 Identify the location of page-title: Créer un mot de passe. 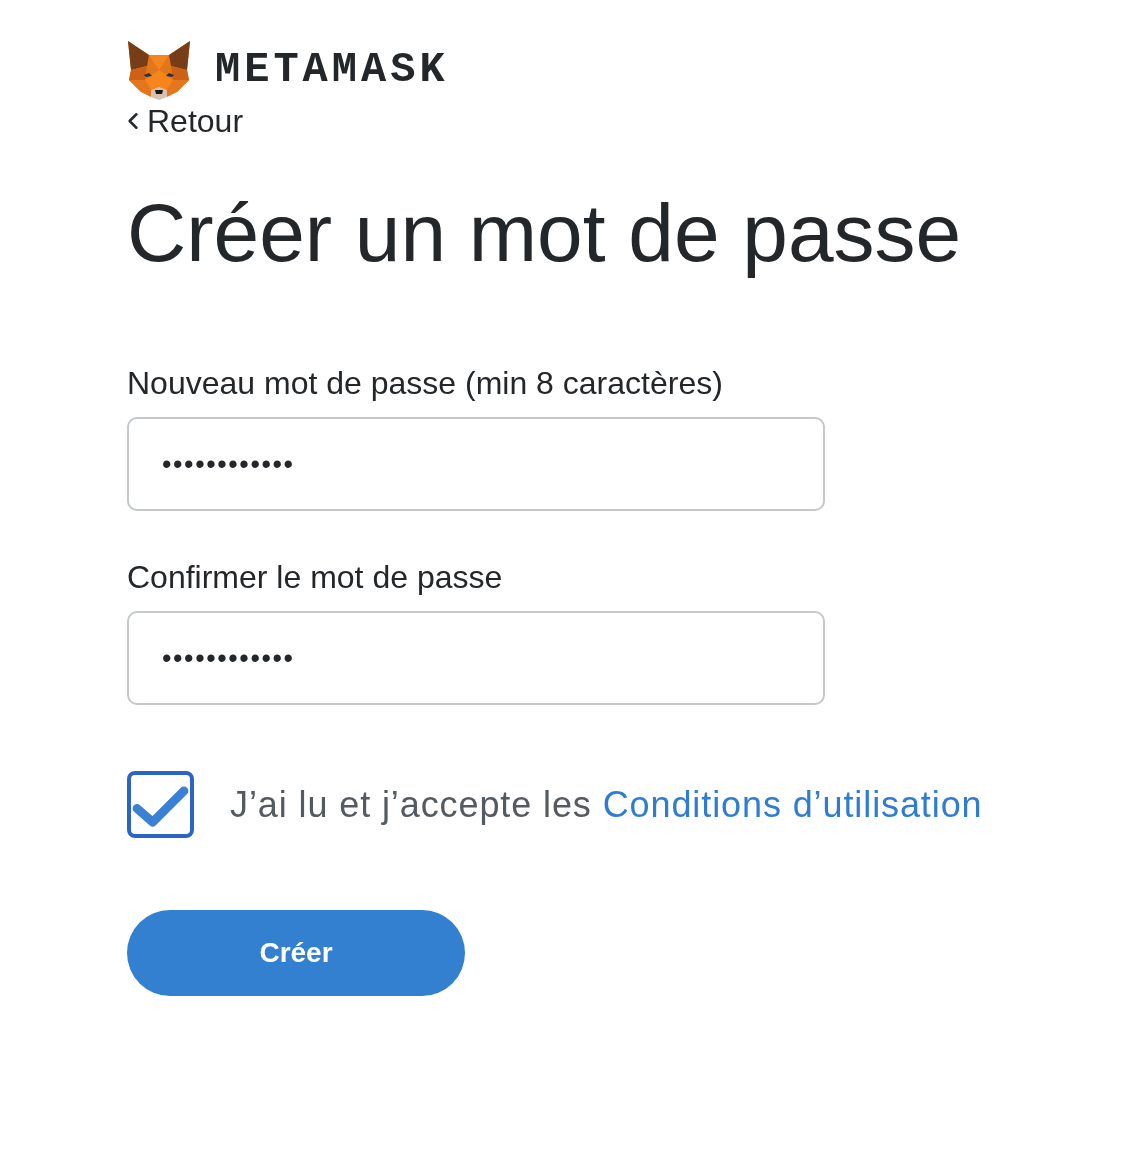
(544, 233).